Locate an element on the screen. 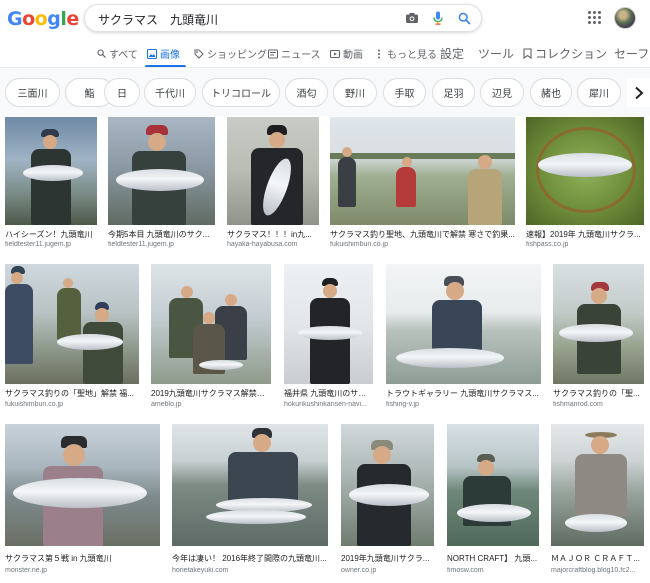  camera-icon is located at coordinates (412, 18).